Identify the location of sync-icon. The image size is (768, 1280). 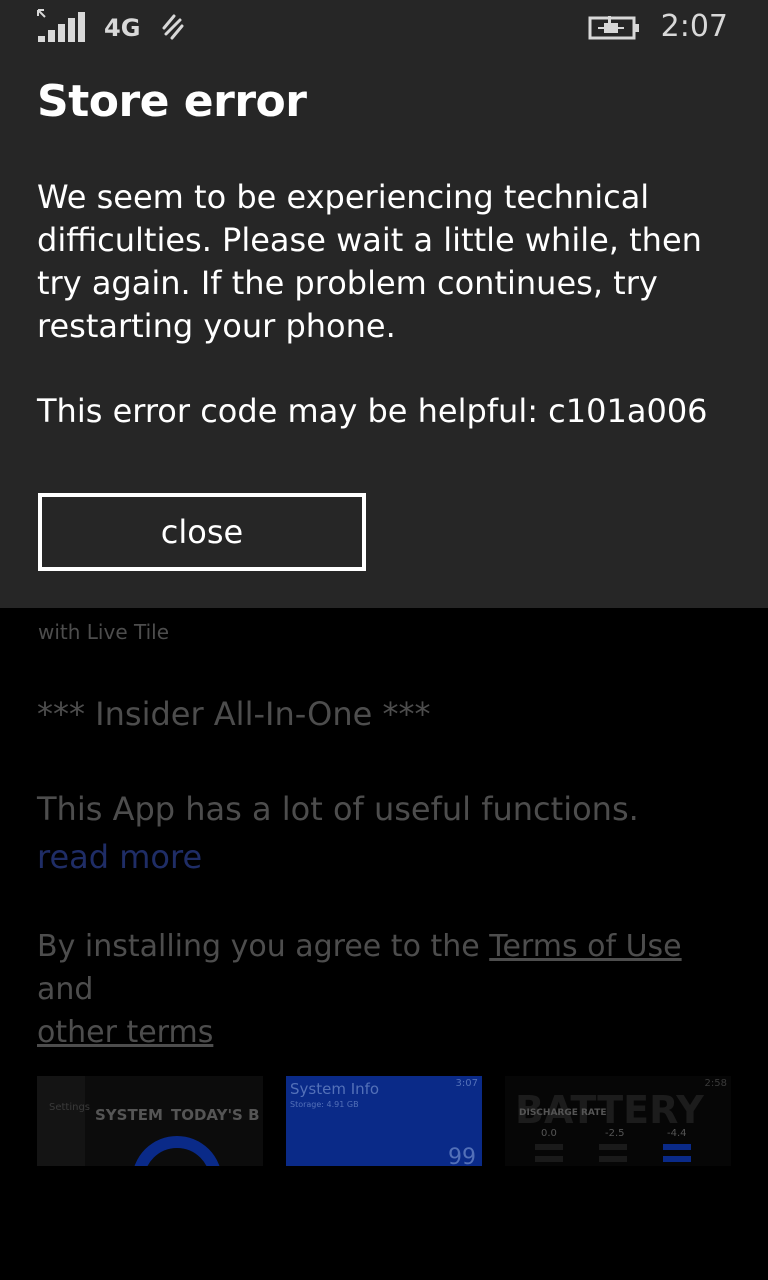
(173, 27).